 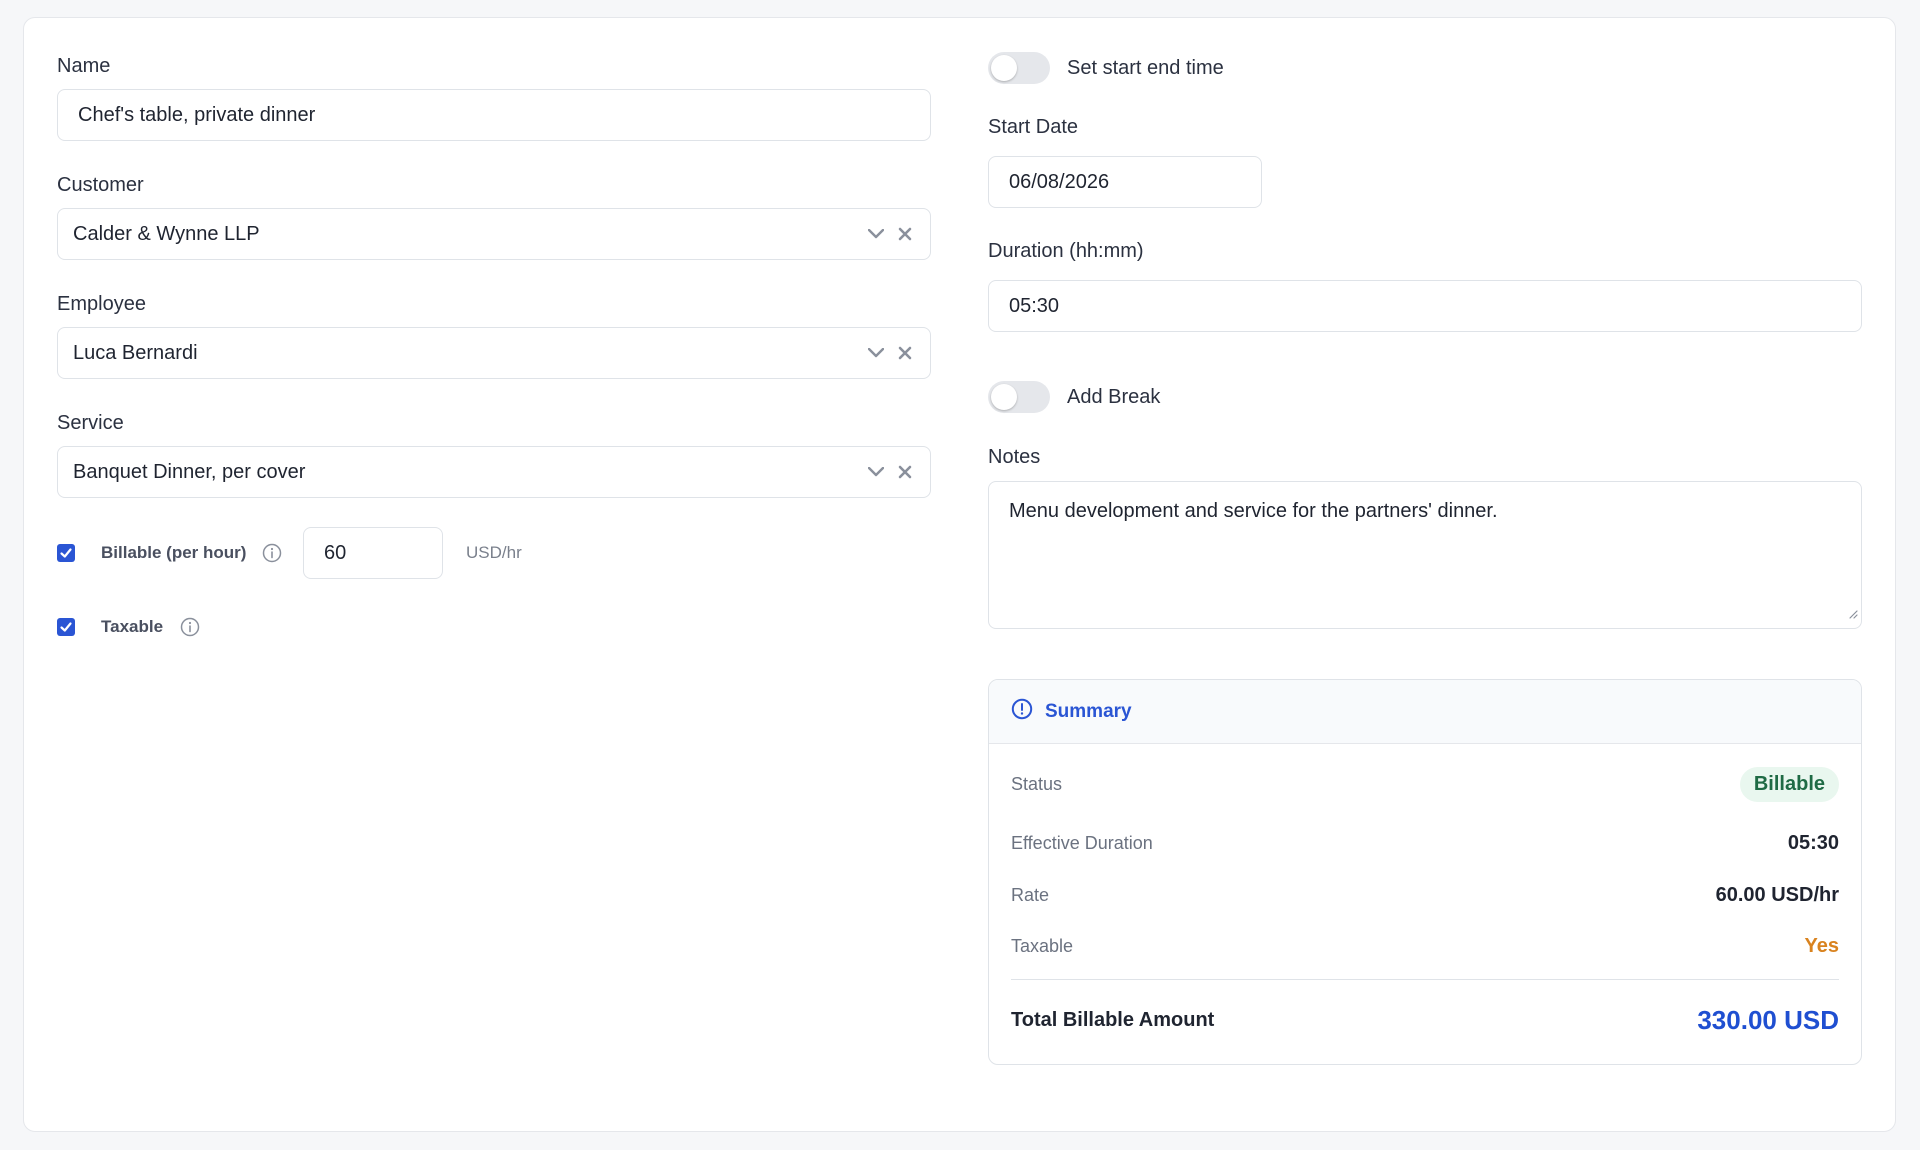 I want to click on start-date-label: Start Date, so click(x=1033, y=127).